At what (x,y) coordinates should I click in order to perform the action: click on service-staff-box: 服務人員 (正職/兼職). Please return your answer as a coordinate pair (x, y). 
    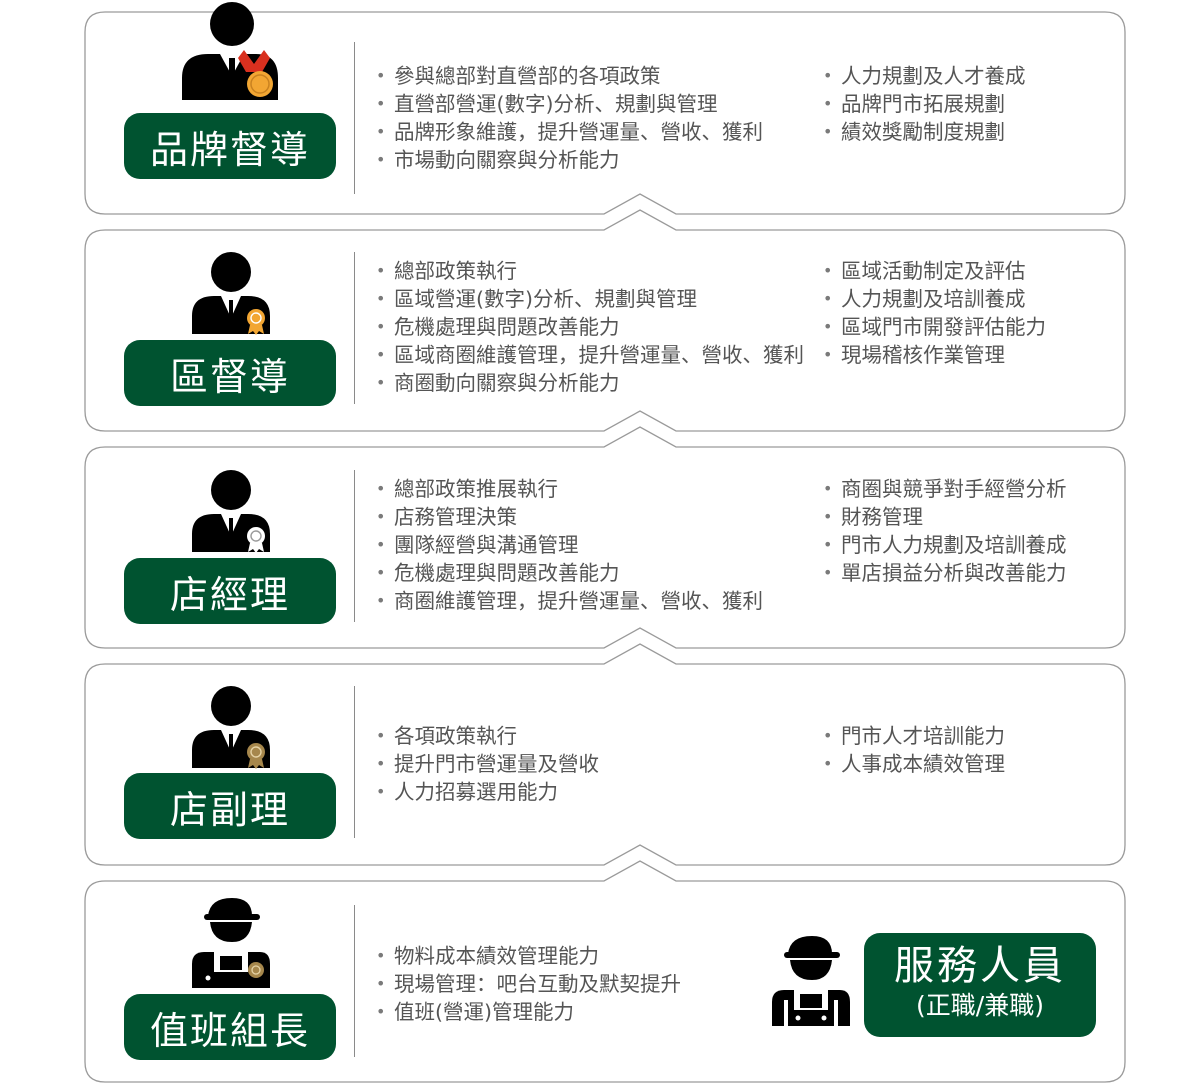
    Looking at the image, I should click on (980, 985).